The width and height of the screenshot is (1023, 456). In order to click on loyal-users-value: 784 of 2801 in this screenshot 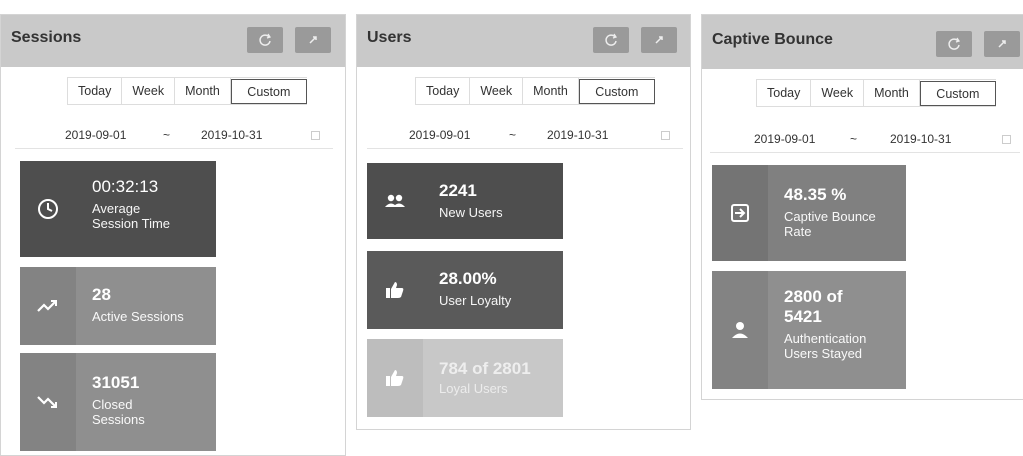, I will do `click(485, 368)`.